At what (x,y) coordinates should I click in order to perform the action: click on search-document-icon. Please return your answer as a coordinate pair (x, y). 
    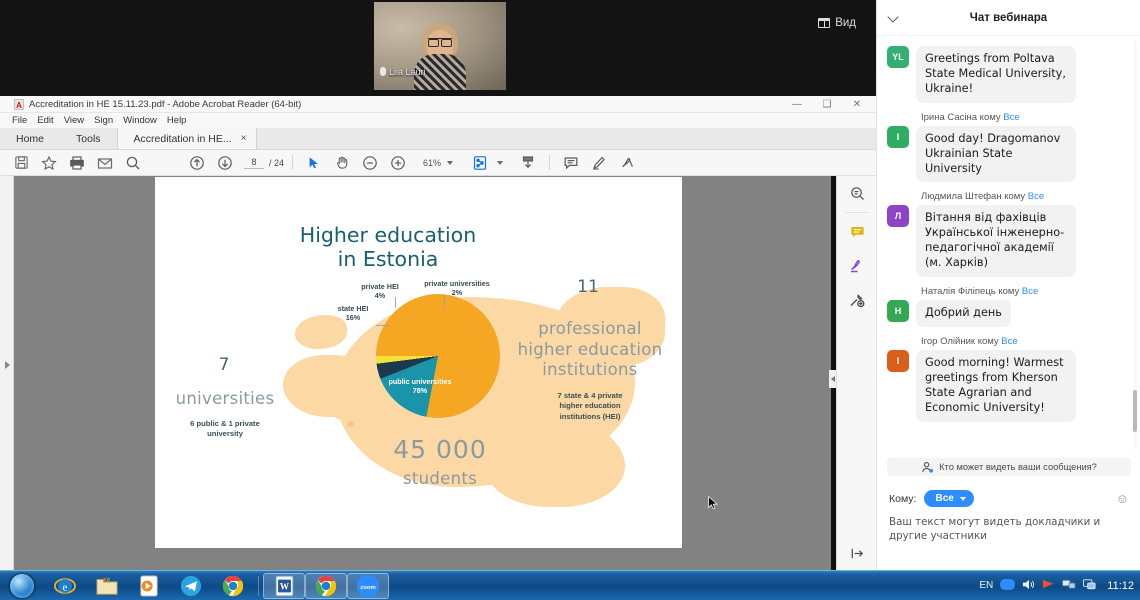
    Looking at the image, I should click on (857, 193).